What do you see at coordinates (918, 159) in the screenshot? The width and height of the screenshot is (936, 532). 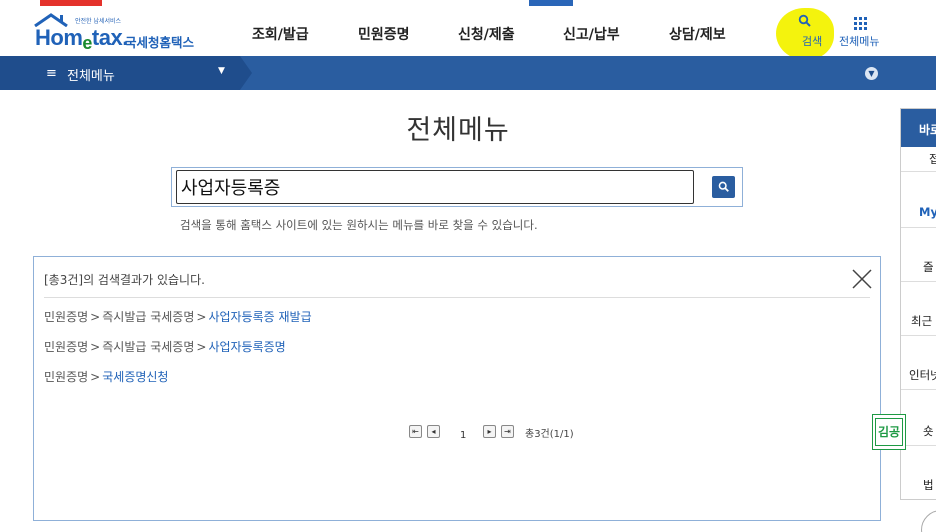 I see `quick-menu-item: 접` at bounding box center [918, 159].